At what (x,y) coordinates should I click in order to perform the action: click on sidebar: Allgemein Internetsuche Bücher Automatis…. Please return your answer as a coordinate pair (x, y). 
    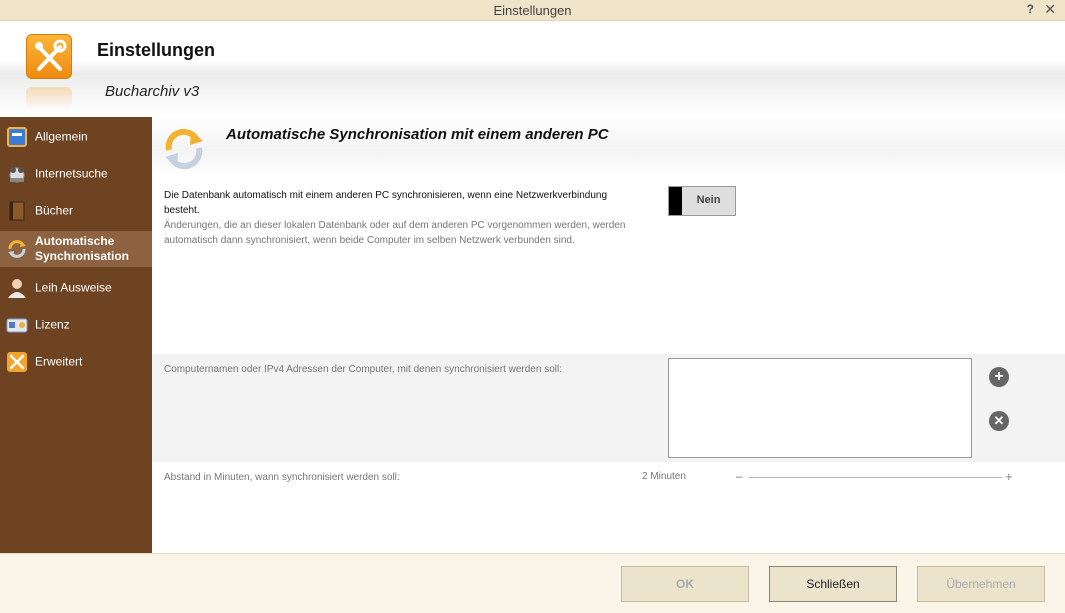
    Looking at the image, I should click on (76, 335).